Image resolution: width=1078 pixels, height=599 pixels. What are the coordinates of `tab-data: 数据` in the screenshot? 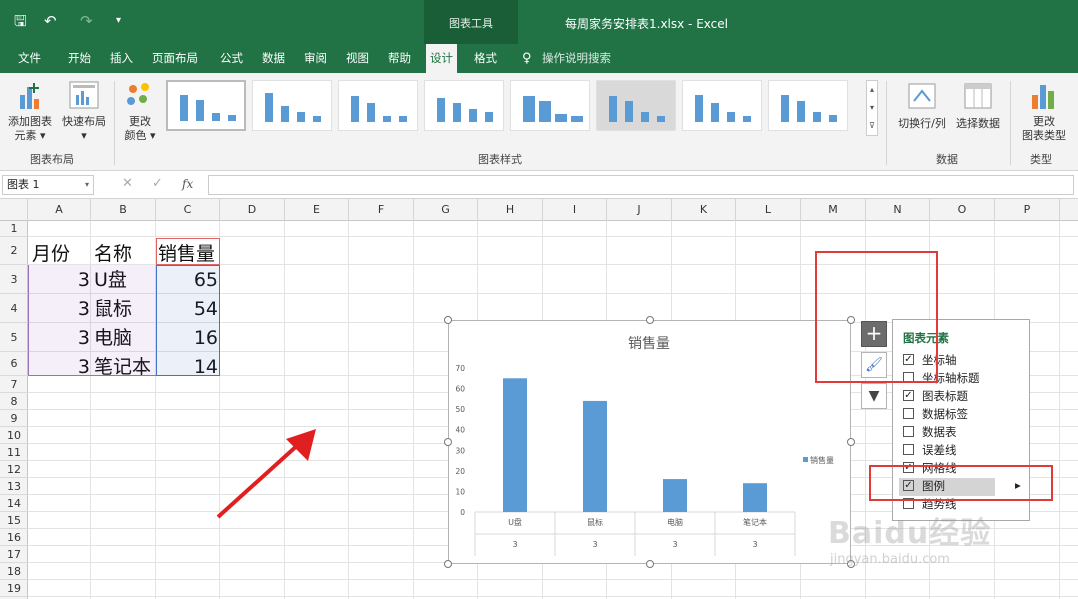 It's located at (273, 58).